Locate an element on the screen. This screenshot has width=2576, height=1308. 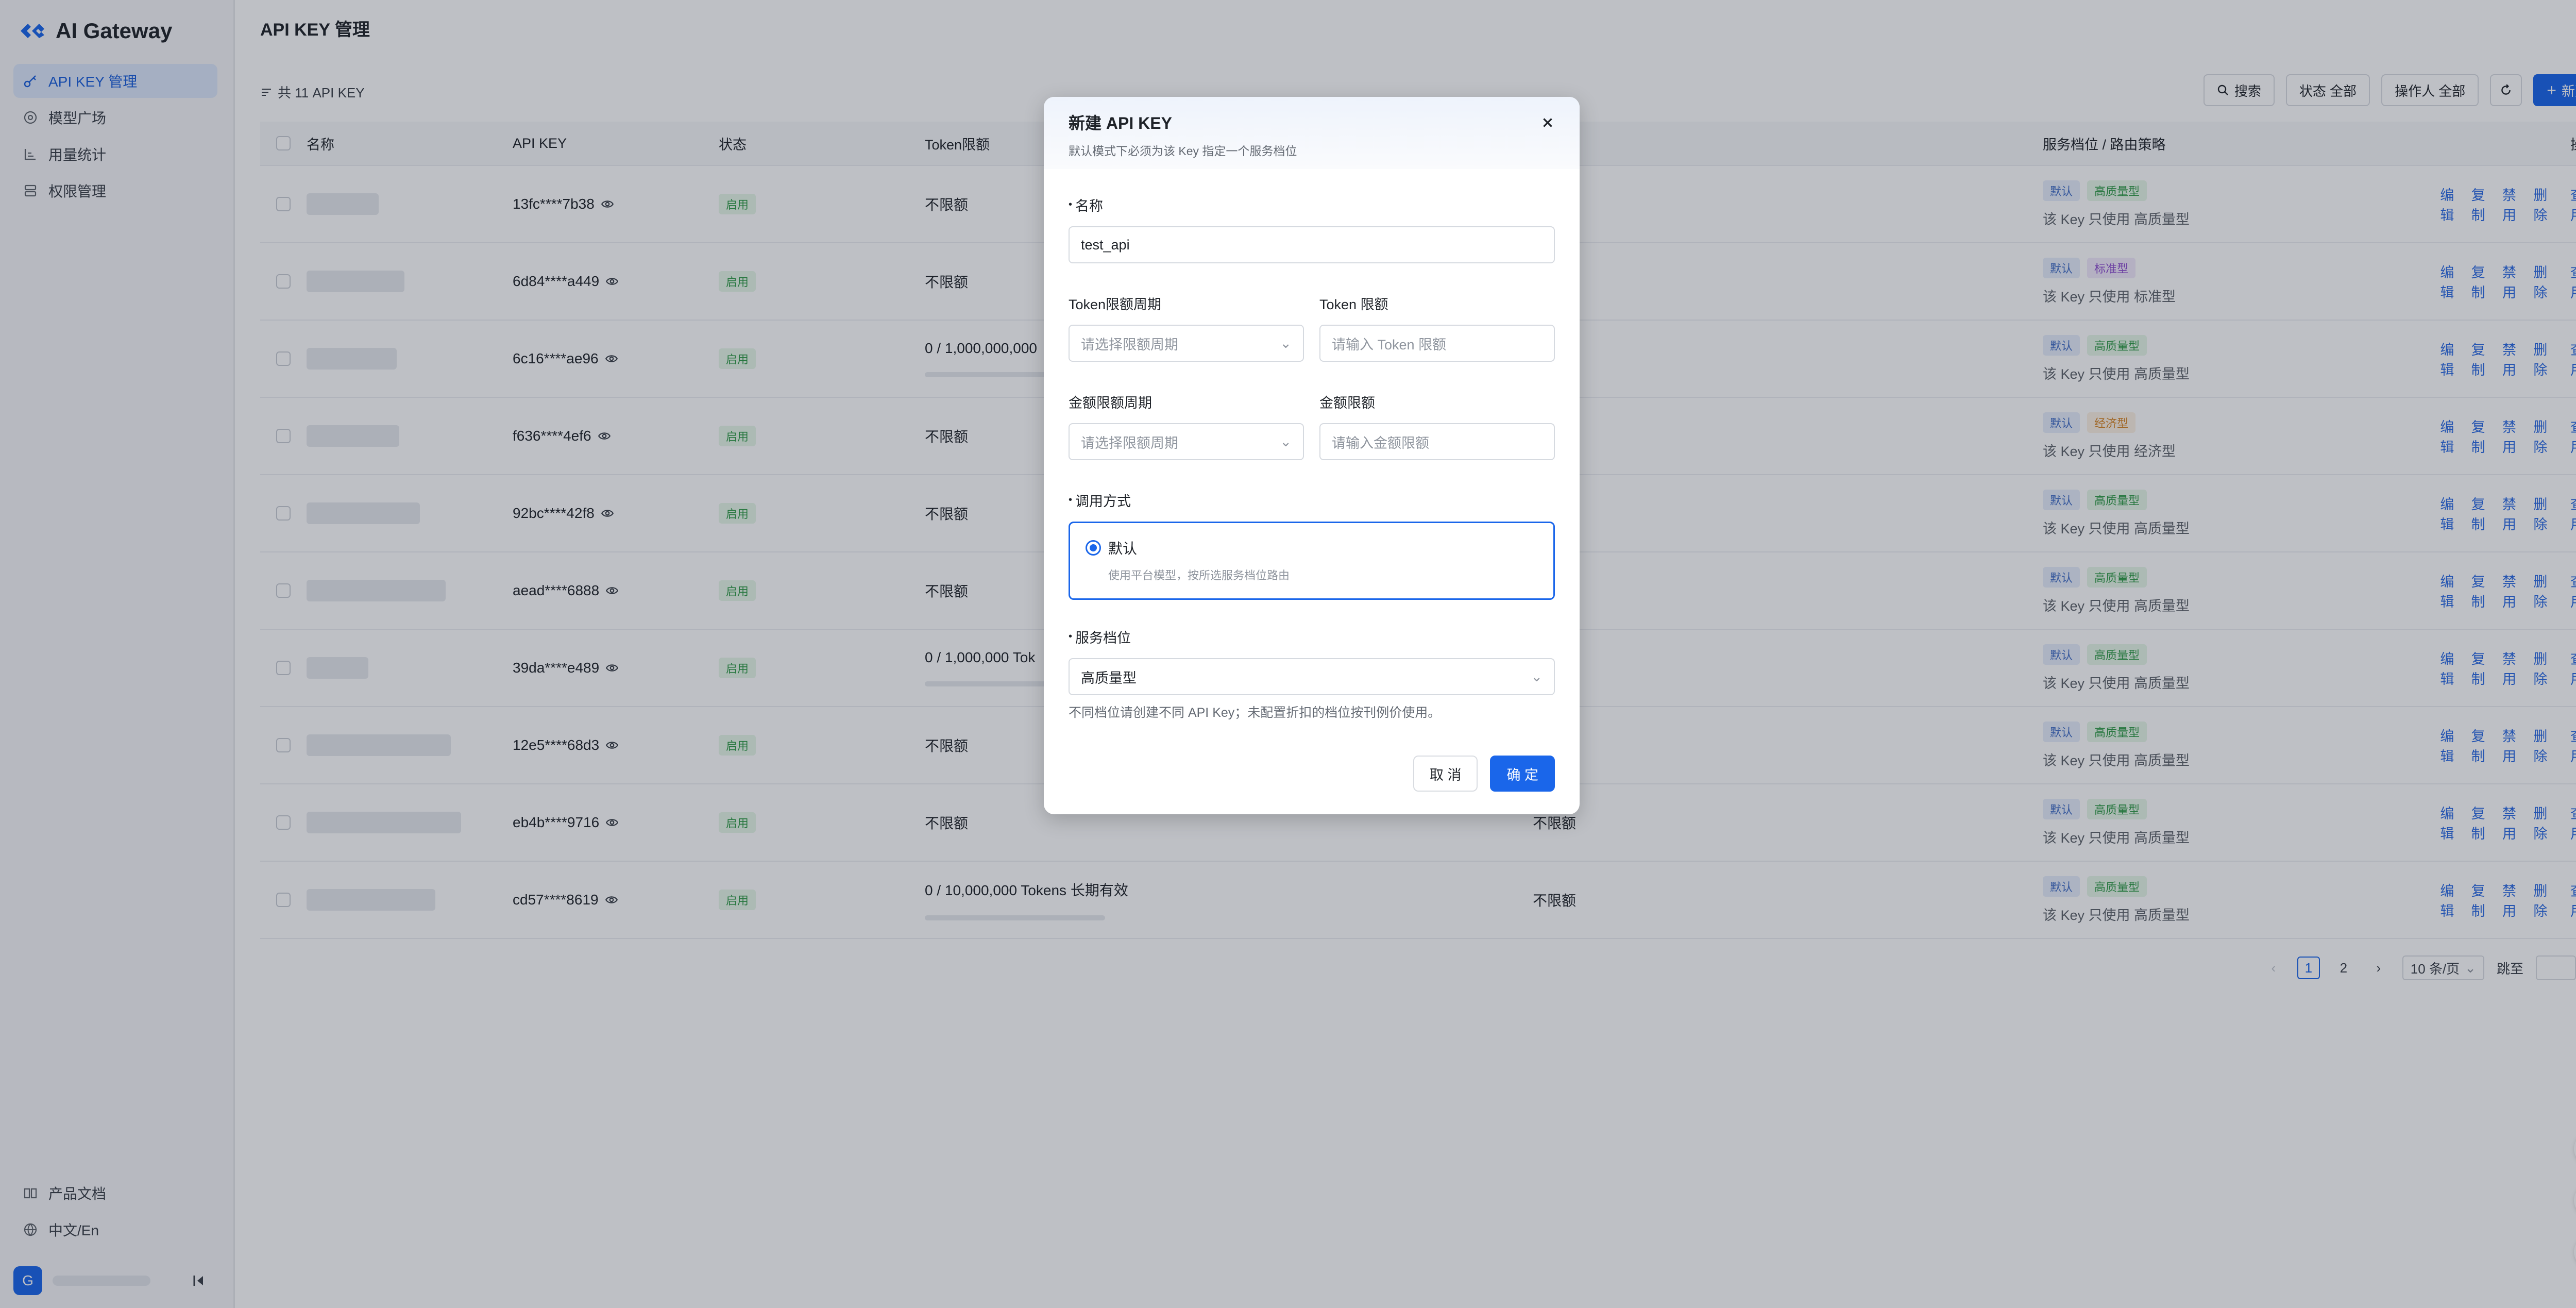
method-option-label: 默认 is located at coordinates (1123, 549).